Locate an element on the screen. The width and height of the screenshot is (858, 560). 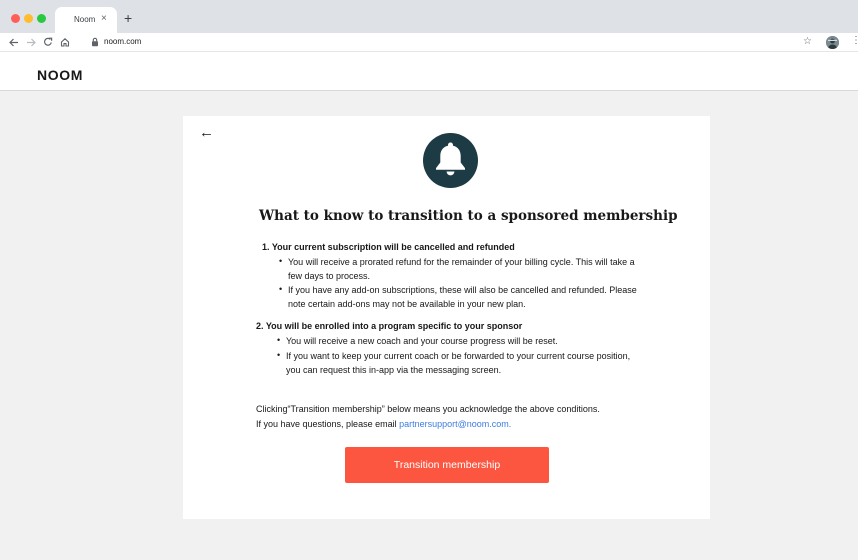
tab-title: Noom is located at coordinates (85, 19).